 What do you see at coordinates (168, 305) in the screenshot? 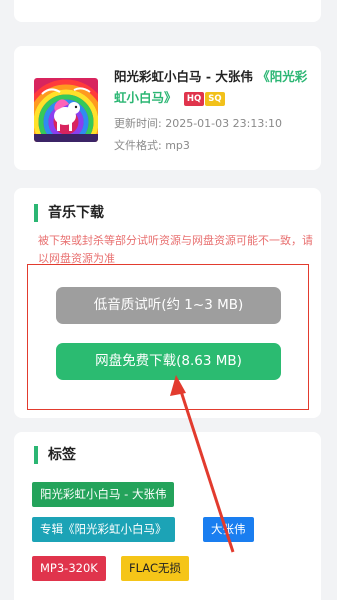
I see `preview-button: 低音质试听(约 1~3 MB)` at bounding box center [168, 305].